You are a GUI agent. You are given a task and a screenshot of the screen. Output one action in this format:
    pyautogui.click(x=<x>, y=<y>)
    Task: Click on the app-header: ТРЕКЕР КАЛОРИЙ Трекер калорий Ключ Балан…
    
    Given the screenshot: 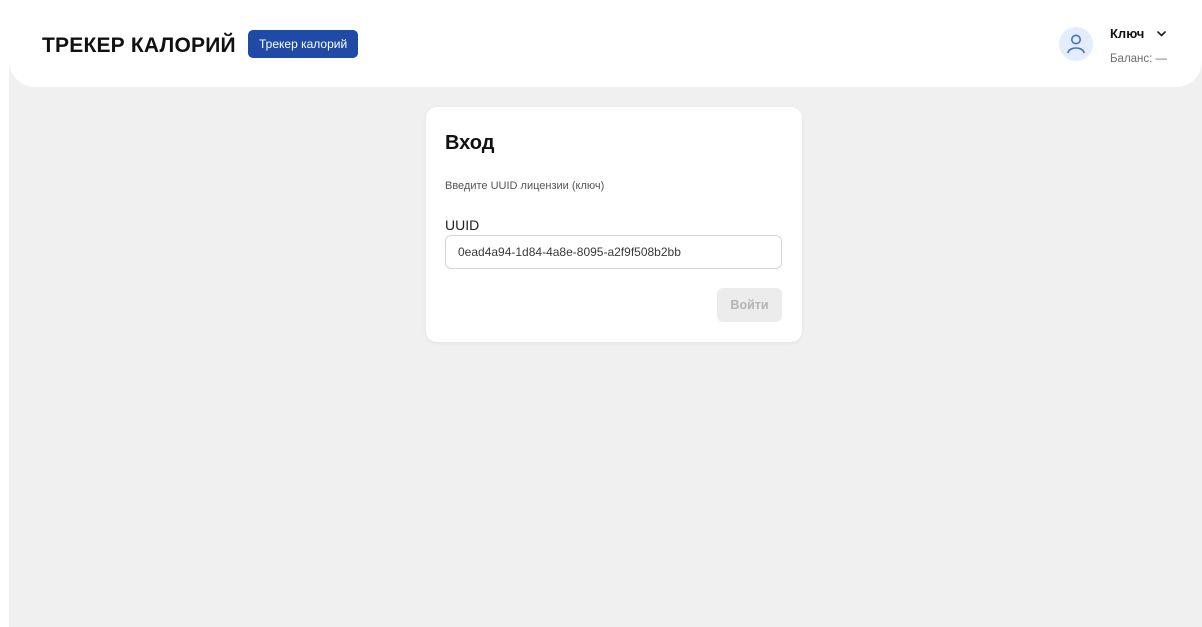 What is the action you would take?
    pyautogui.click(x=605, y=43)
    